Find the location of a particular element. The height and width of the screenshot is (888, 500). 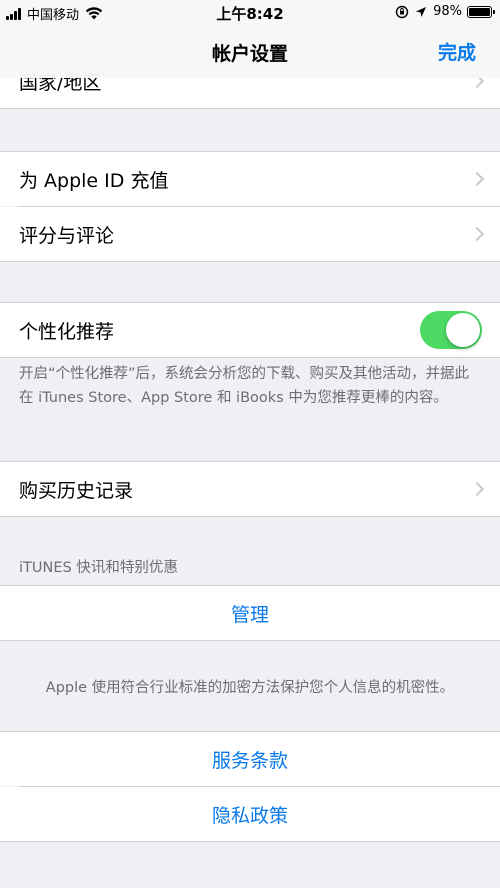

manage-label: 管理 is located at coordinates (249, 614).